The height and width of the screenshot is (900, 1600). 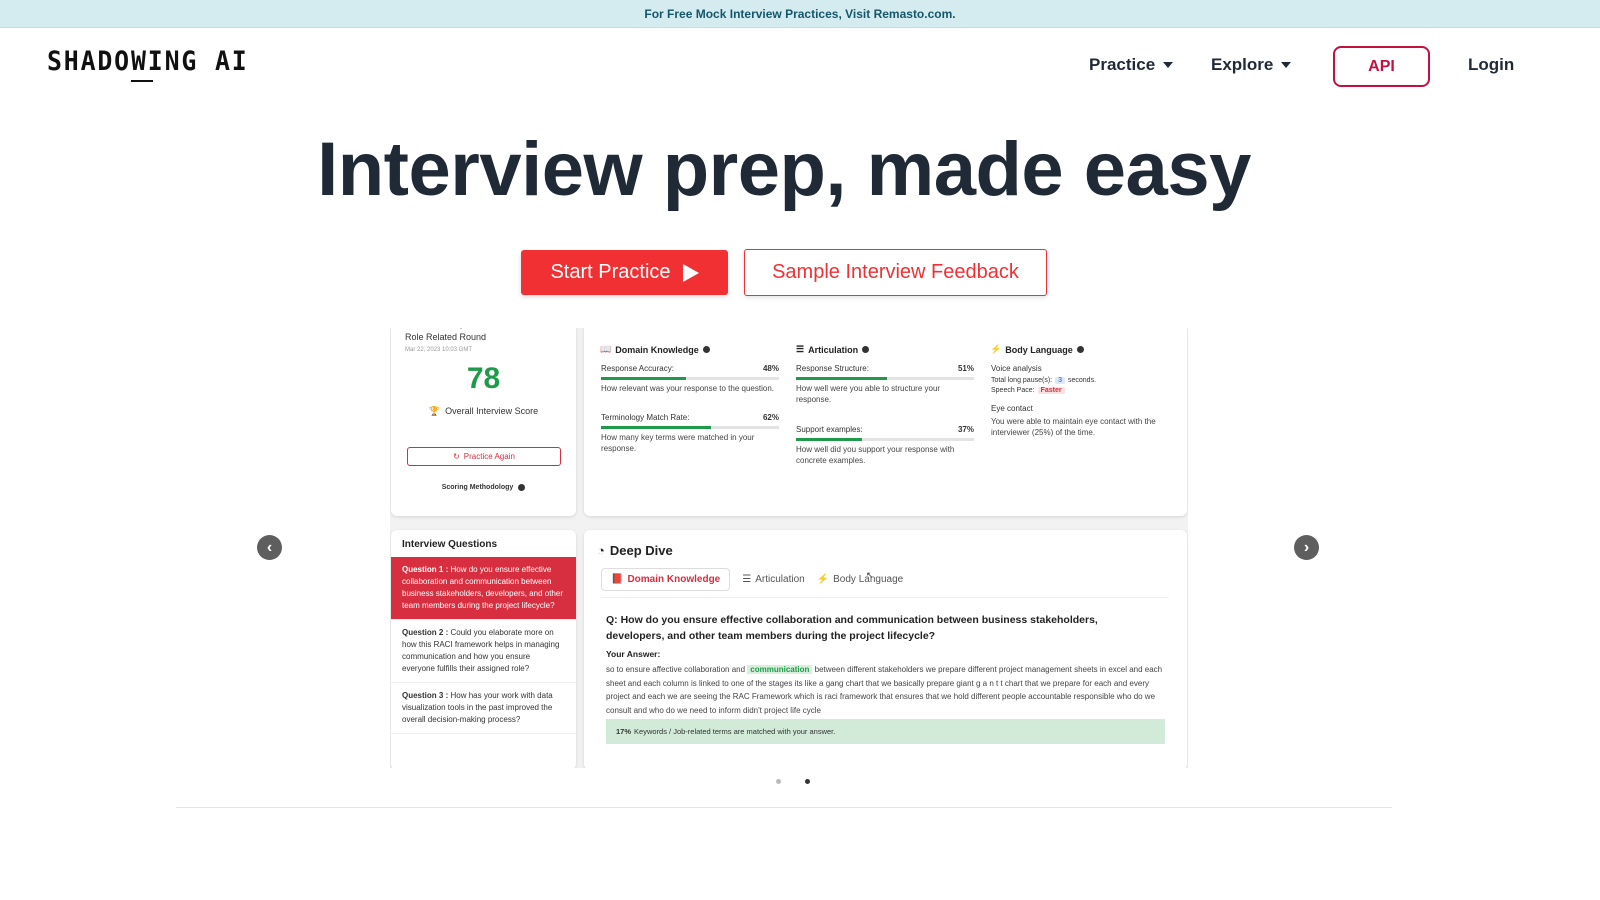 What do you see at coordinates (624, 731) in the screenshot?
I see `keywords-pct: 17%` at bounding box center [624, 731].